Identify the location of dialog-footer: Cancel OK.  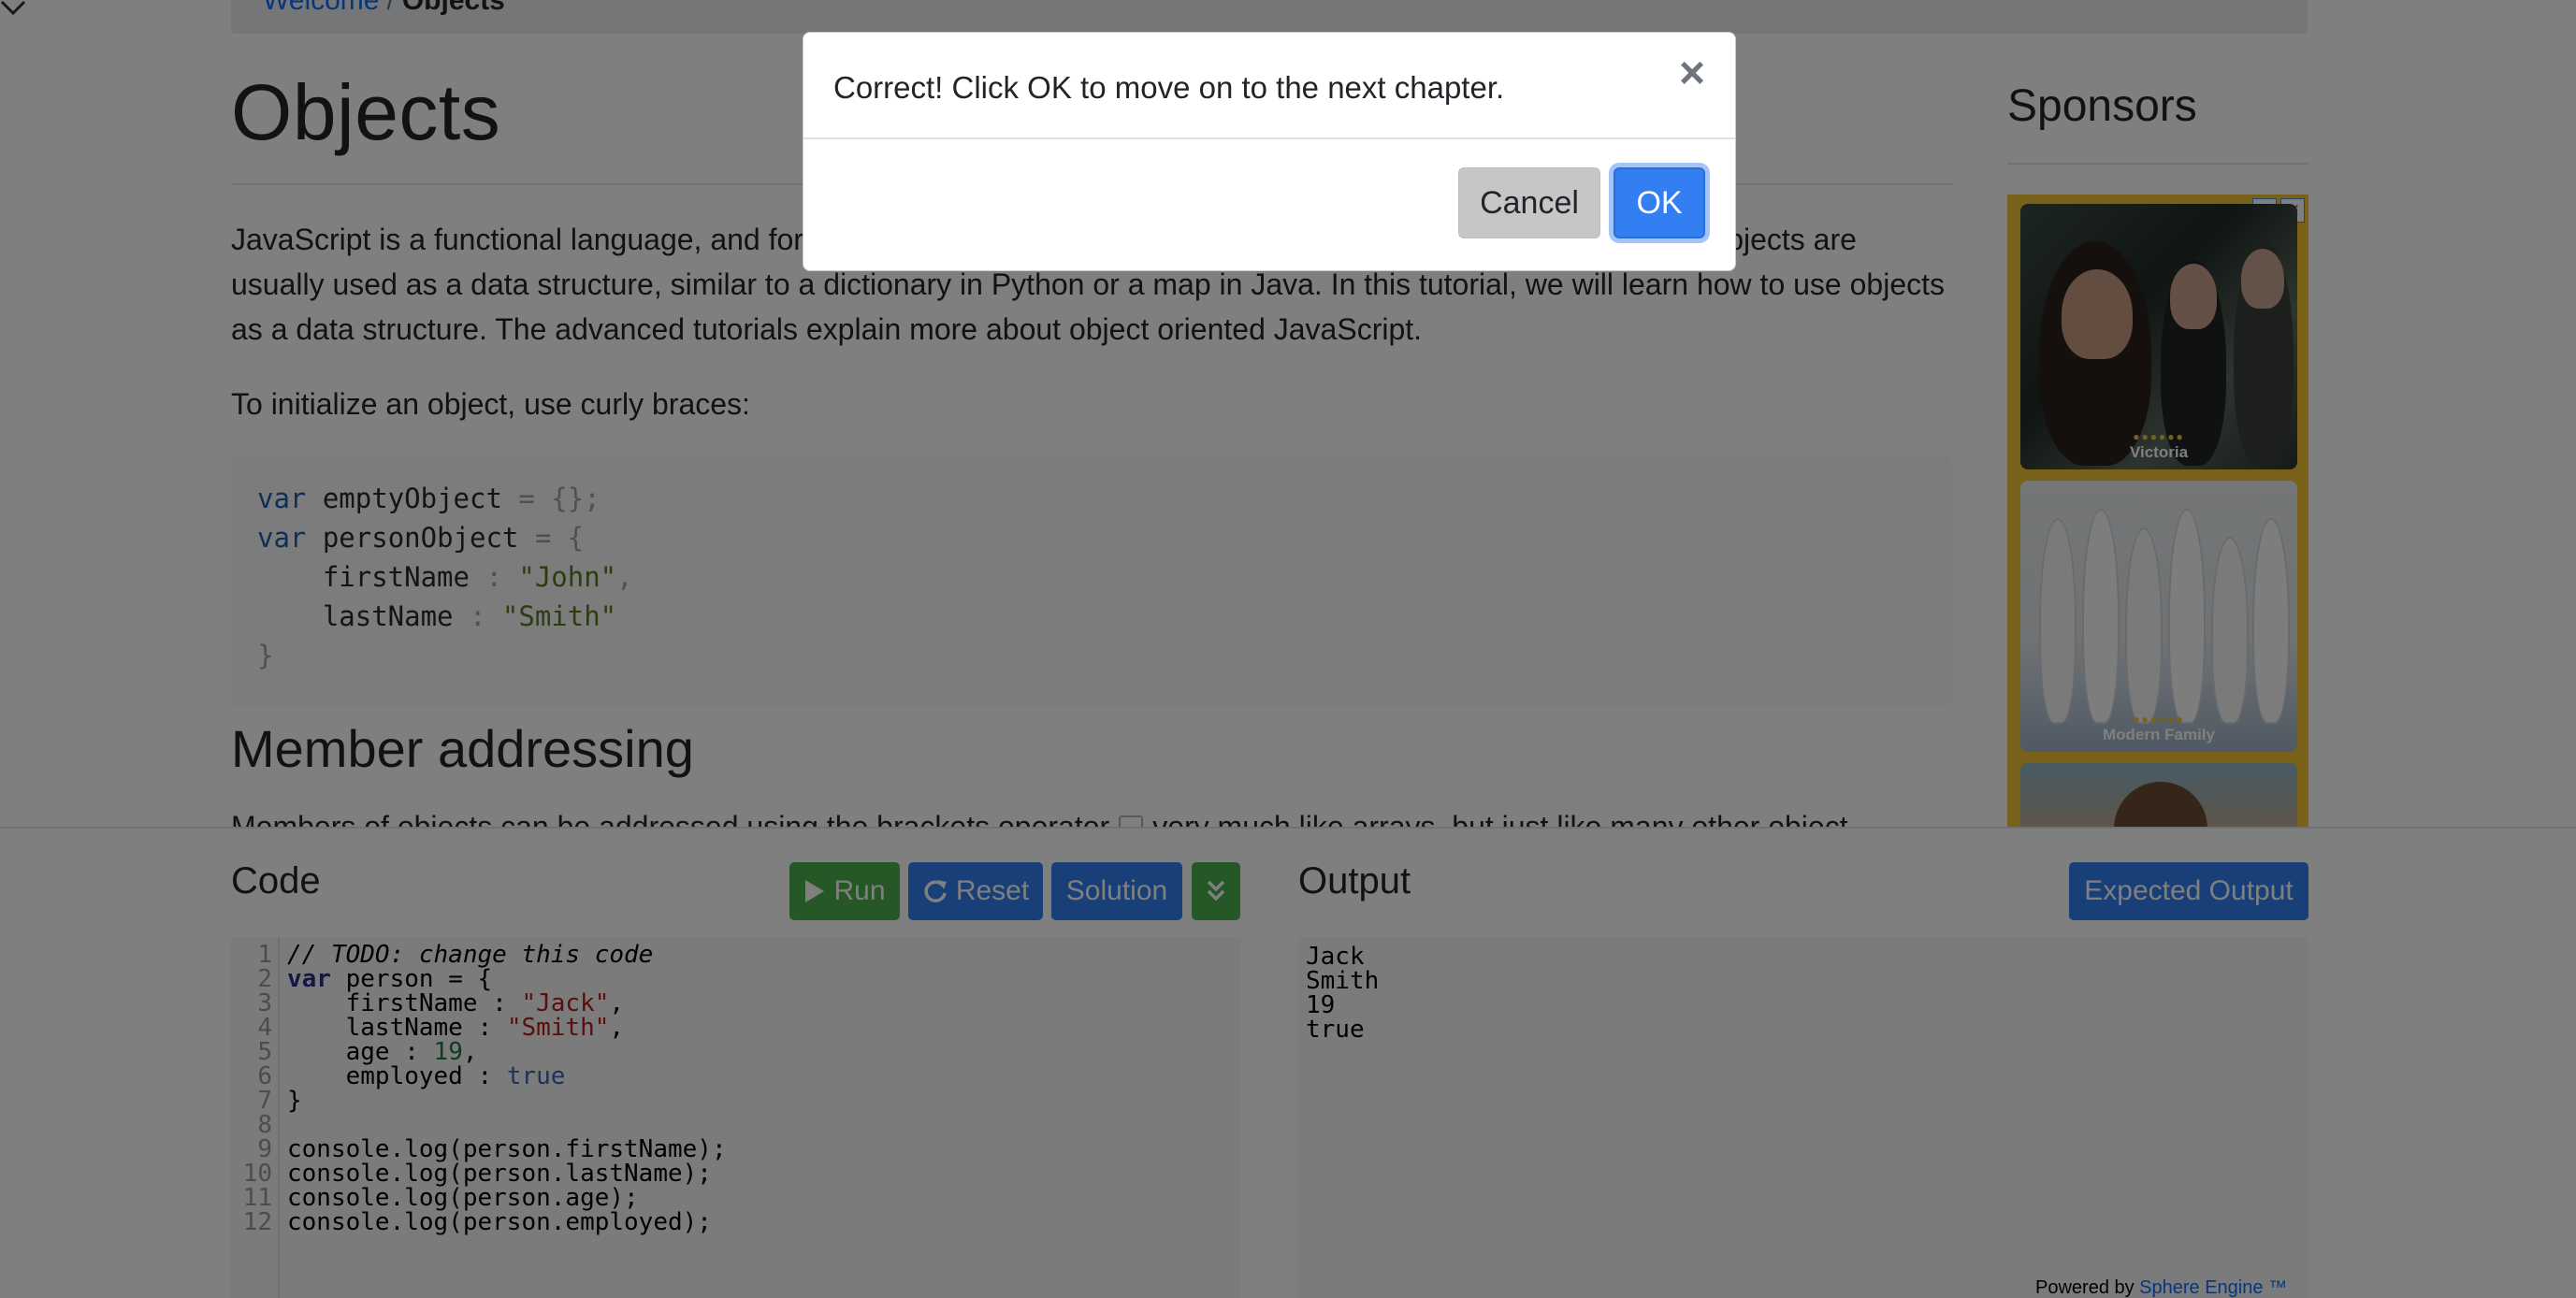
(1269, 206).